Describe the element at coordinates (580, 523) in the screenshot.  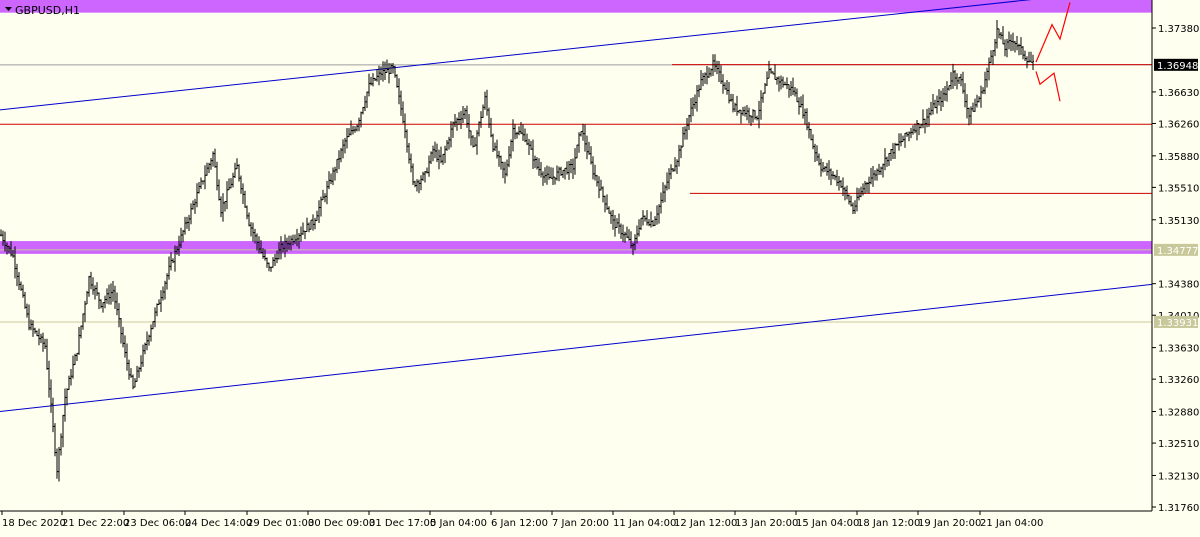
I see `x-tick-label: 7 Jan 20:00` at that location.